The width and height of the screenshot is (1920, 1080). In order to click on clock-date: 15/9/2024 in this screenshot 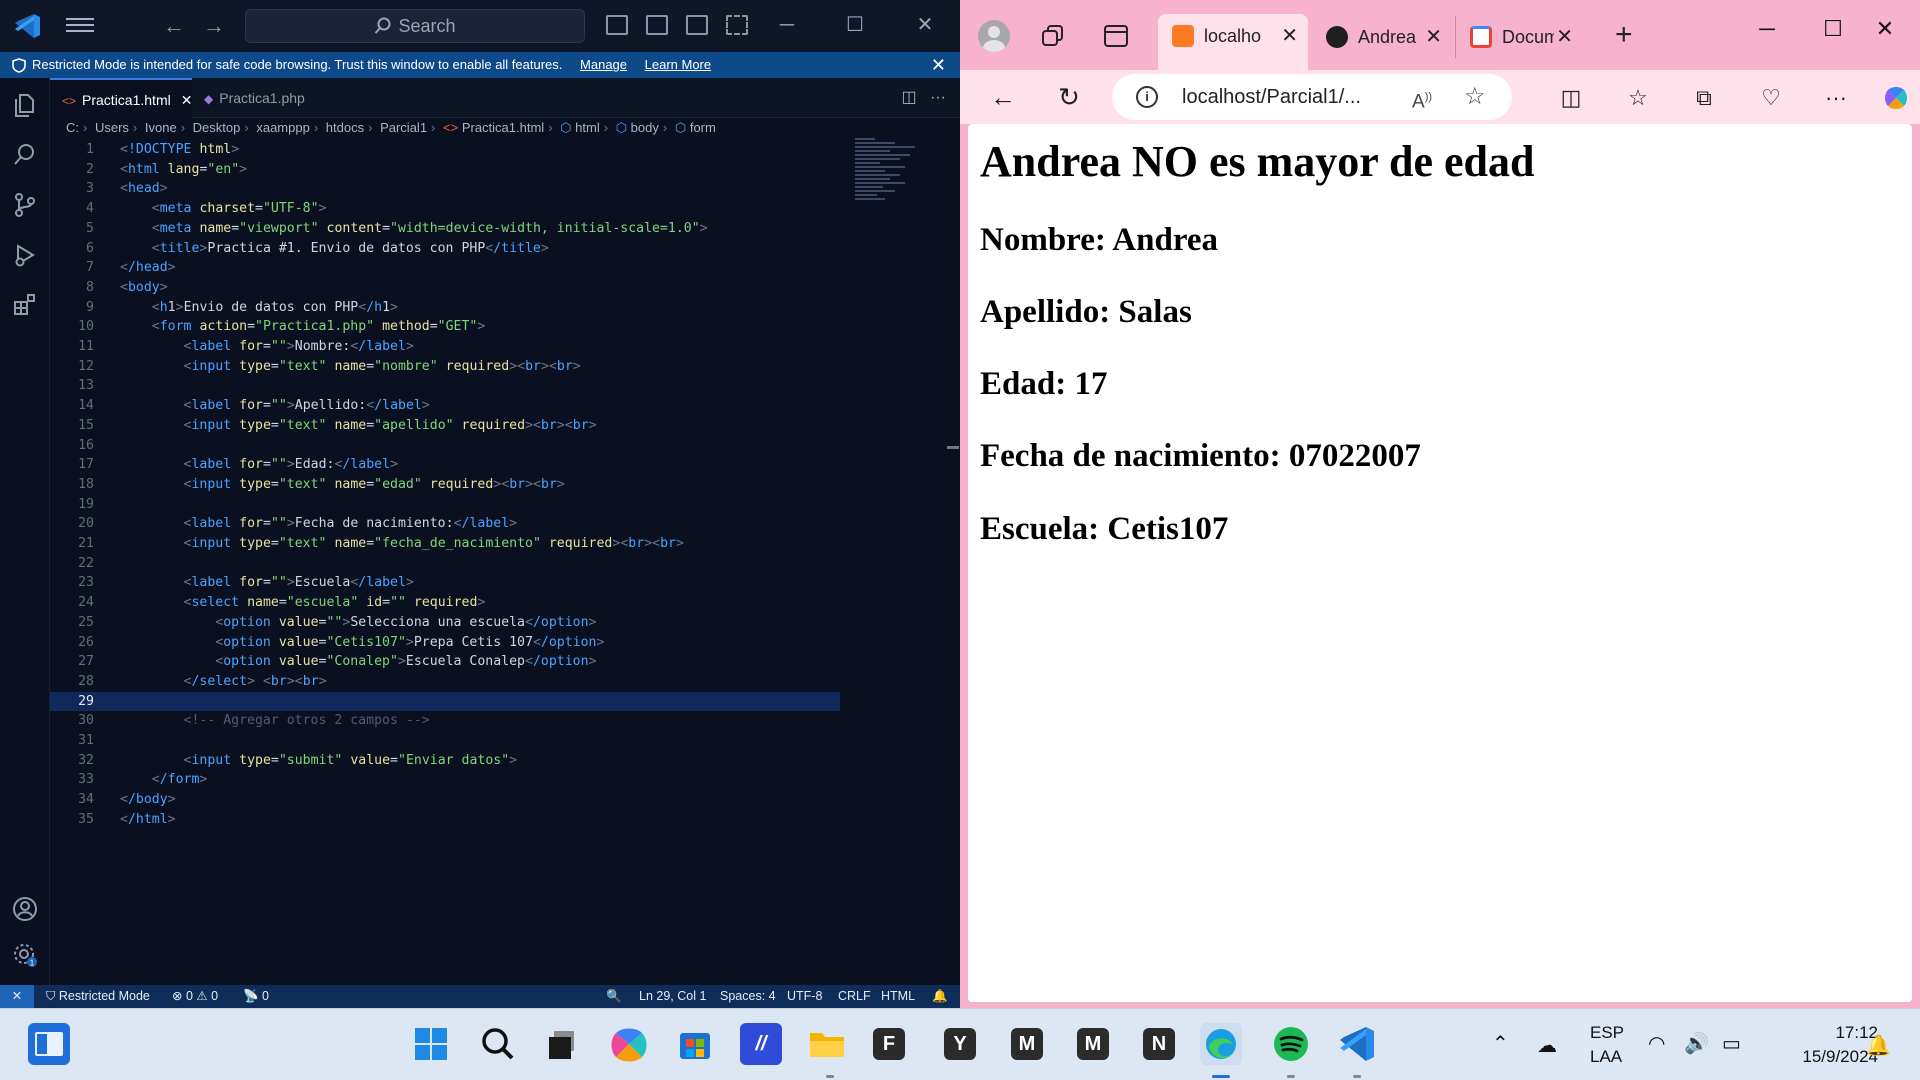, I will do `click(1822, 1057)`.